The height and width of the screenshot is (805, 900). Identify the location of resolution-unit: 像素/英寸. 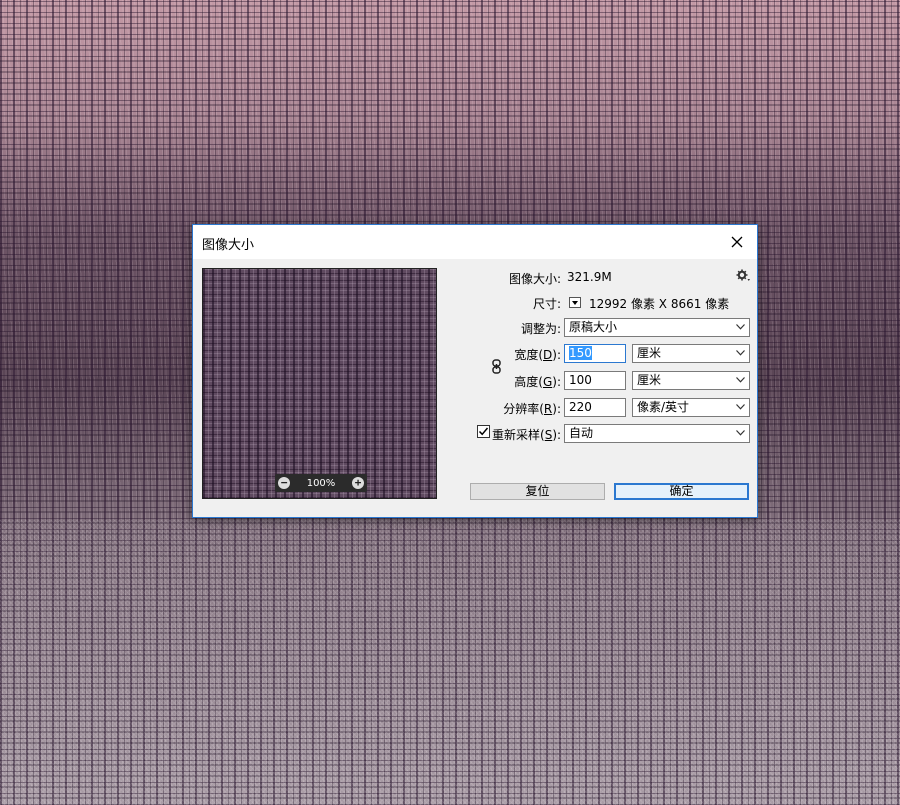
(663, 407).